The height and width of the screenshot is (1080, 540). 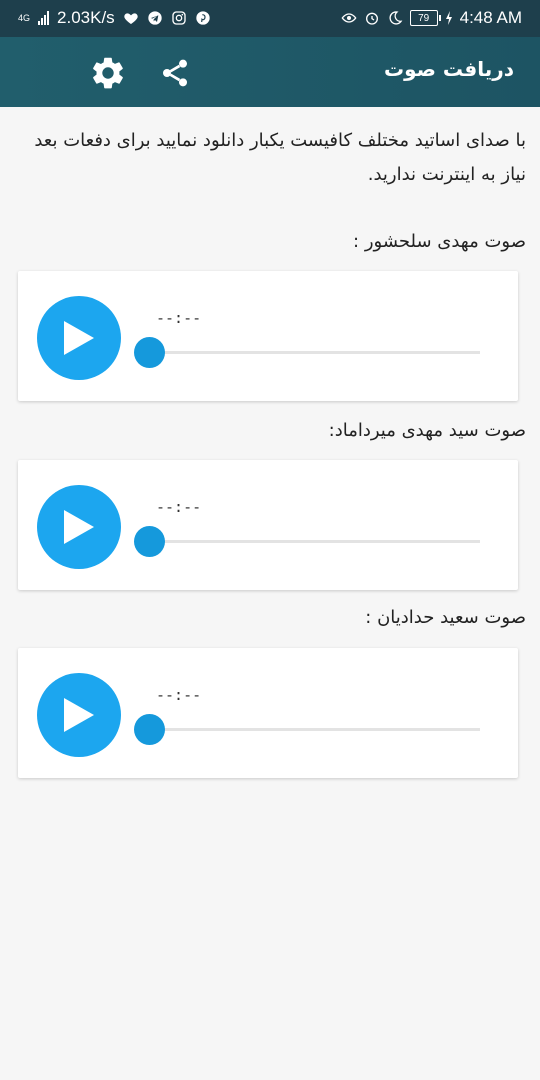 I want to click on network-type: 4G, so click(x=24, y=17).